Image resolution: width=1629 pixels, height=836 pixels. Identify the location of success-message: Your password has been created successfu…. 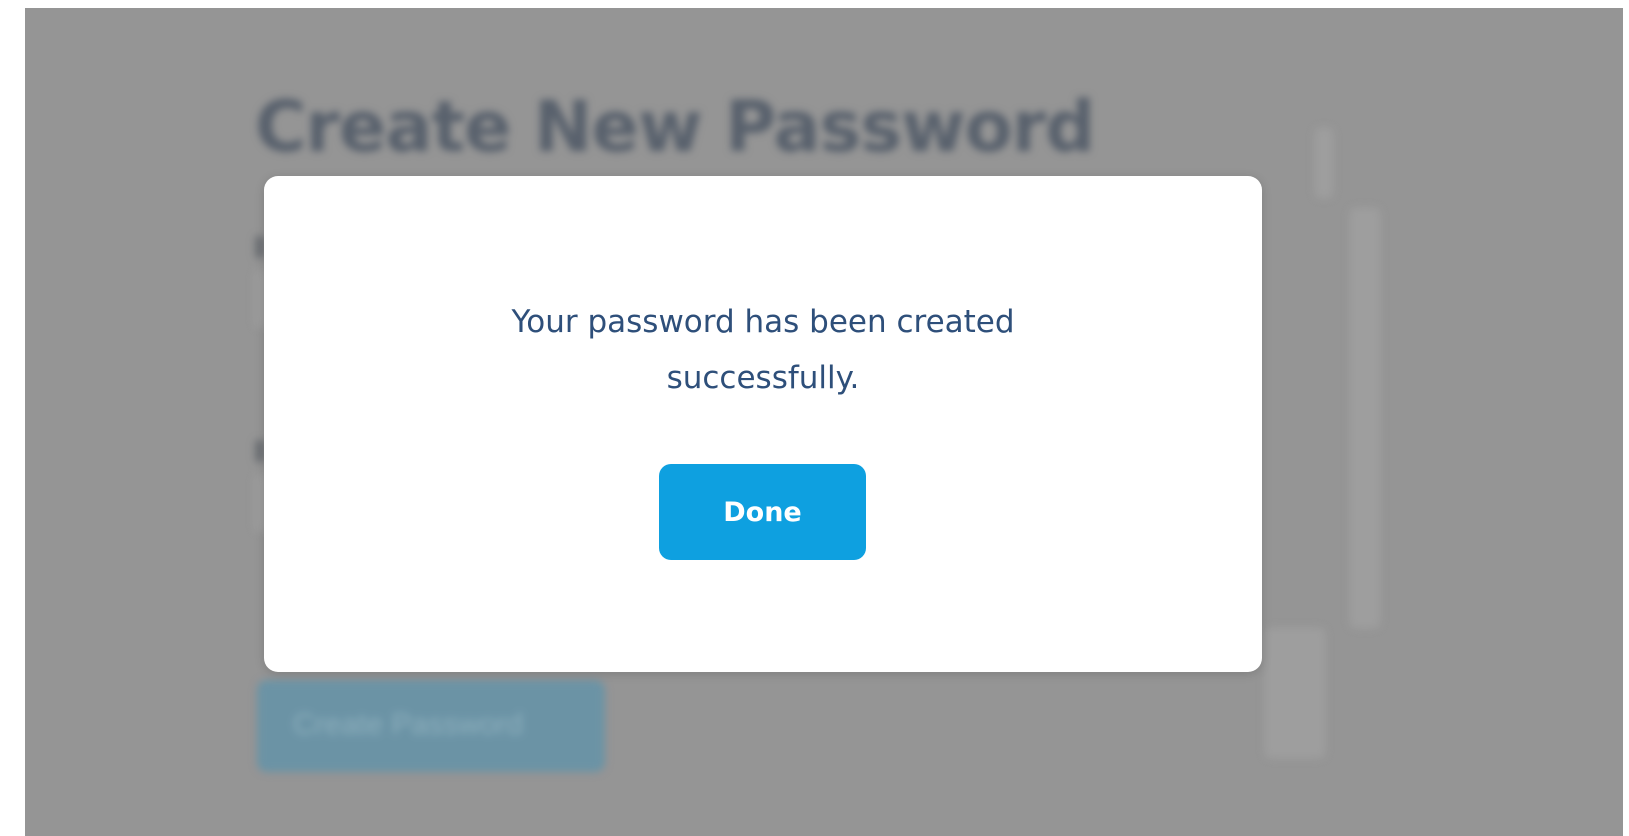
(763, 350).